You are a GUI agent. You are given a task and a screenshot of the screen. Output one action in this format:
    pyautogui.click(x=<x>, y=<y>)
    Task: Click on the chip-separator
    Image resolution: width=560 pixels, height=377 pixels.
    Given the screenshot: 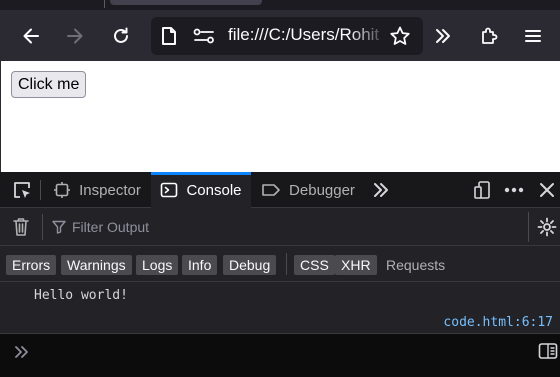 What is the action you would take?
    pyautogui.click(x=286, y=264)
    